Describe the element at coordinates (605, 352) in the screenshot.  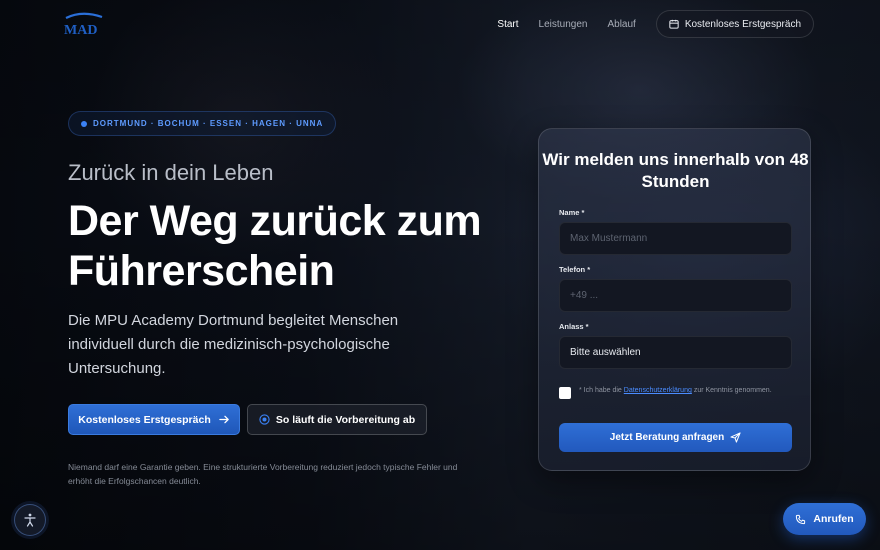
I see `reason-selected-value: Bitte auswählen` at that location.